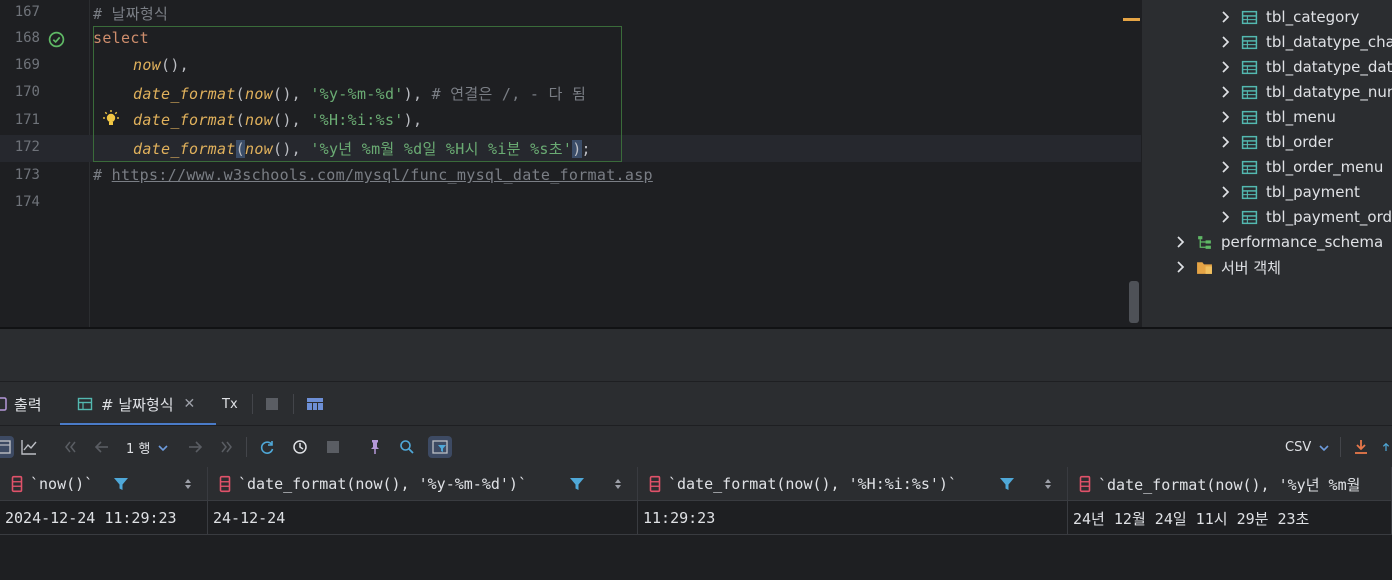 This screenshot has height=580, width=1392. I want to click on layout-button, so click(316, 404).